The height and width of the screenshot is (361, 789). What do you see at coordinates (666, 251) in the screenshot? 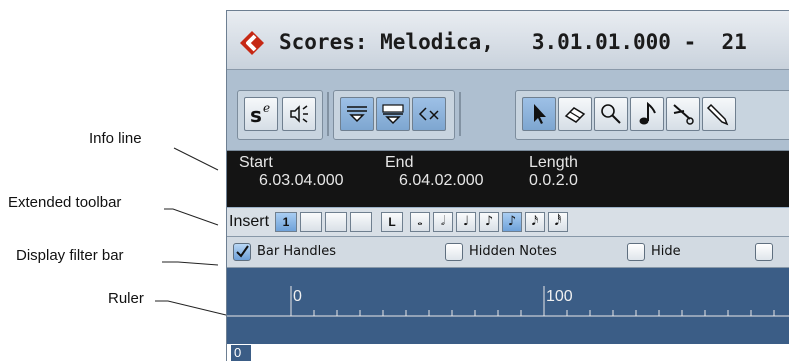
I see `hide-label: Hide` at bounding box center [666, 251].